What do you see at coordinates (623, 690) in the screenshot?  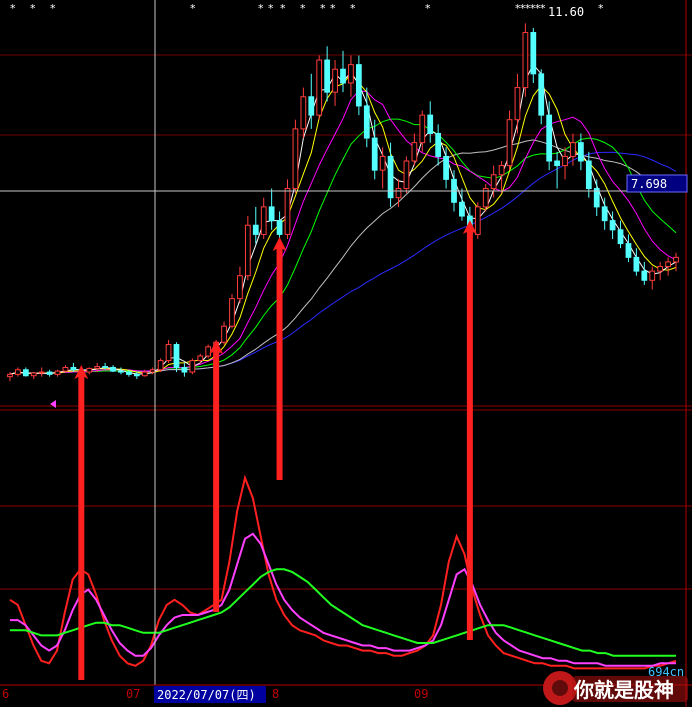 I see `watermark-text: 你就是股神` at bounding box center [623, 690].